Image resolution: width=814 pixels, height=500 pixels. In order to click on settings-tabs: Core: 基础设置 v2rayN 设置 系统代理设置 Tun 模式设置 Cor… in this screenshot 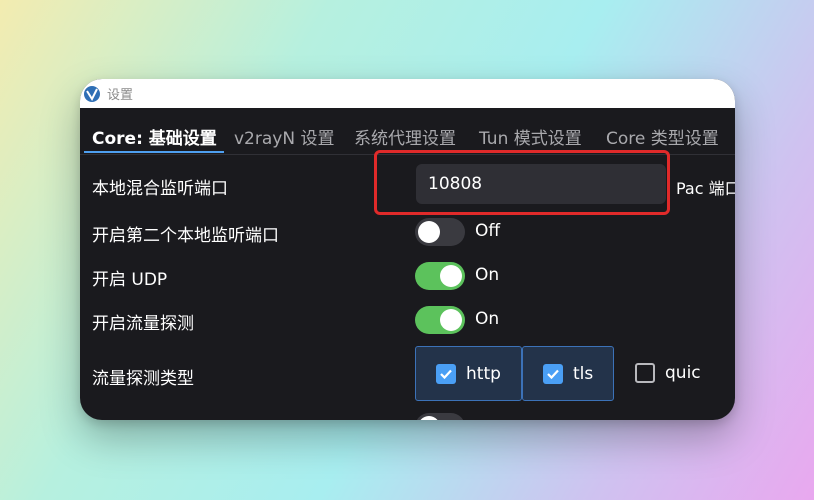, I will do `click(407, 131)`.